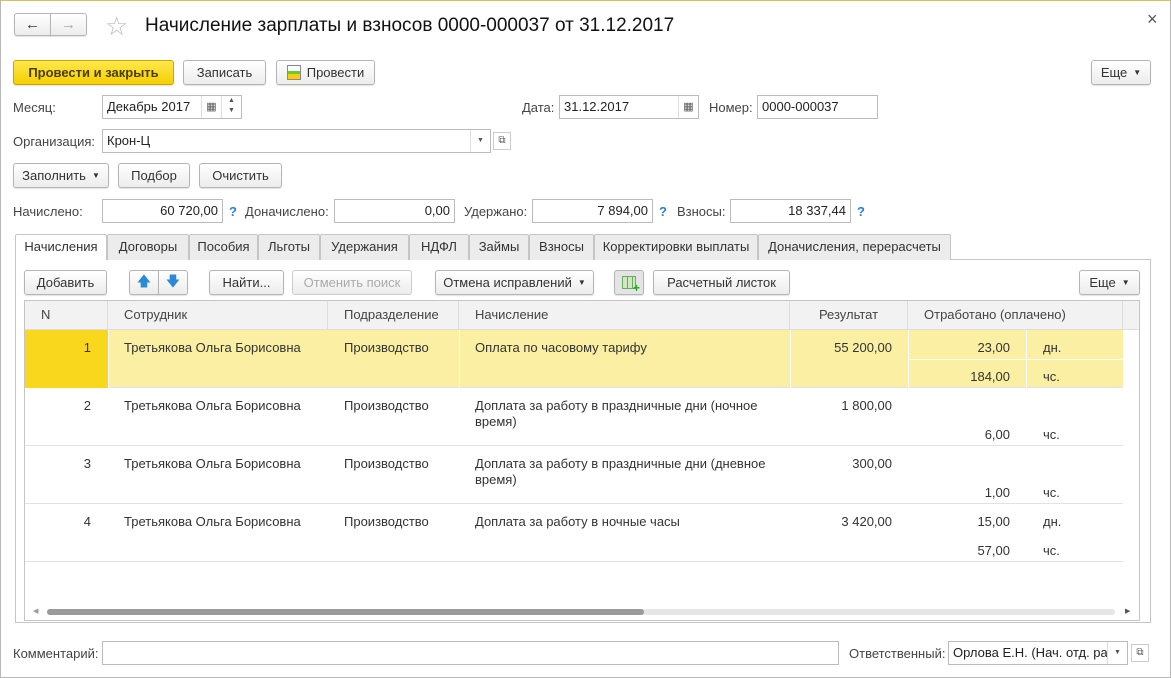  I want to click on payslip-button: Расчетный листок, so click(721, 282).